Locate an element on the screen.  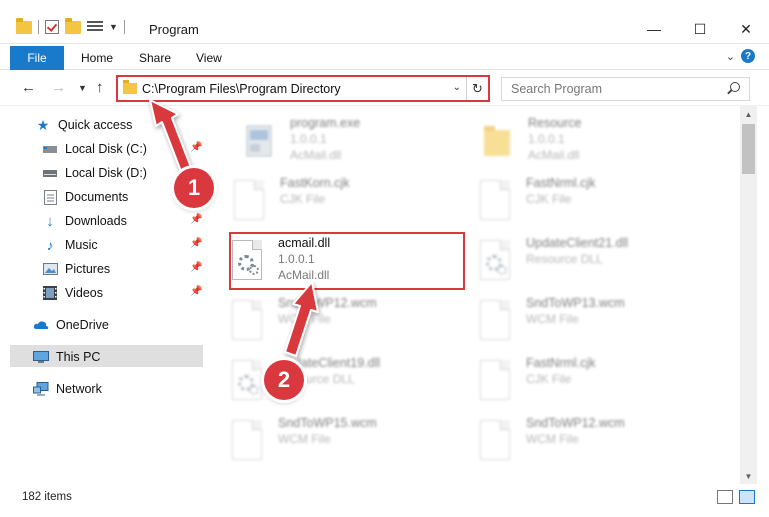
properties-check-icon is located at coordinates (52, 27).